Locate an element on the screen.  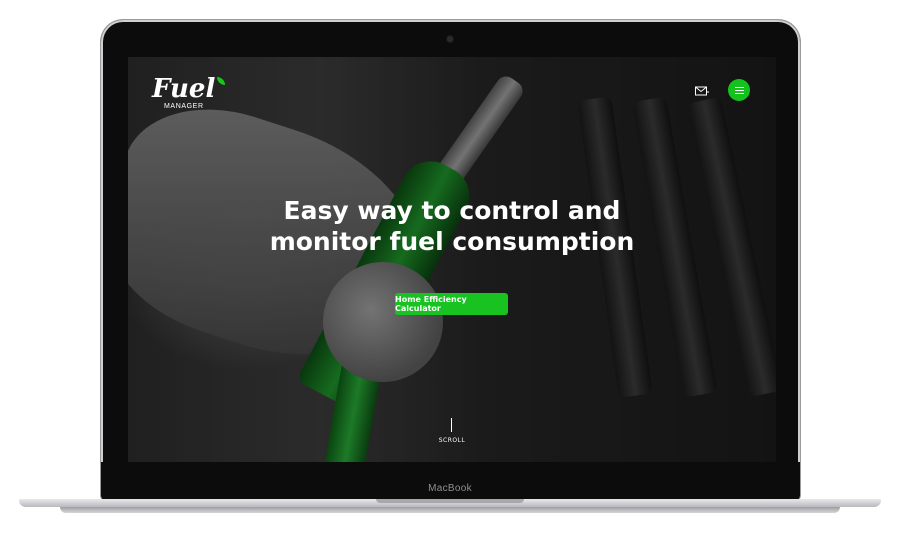
hamburger-menu-icon is located at coordinates (739, 90).